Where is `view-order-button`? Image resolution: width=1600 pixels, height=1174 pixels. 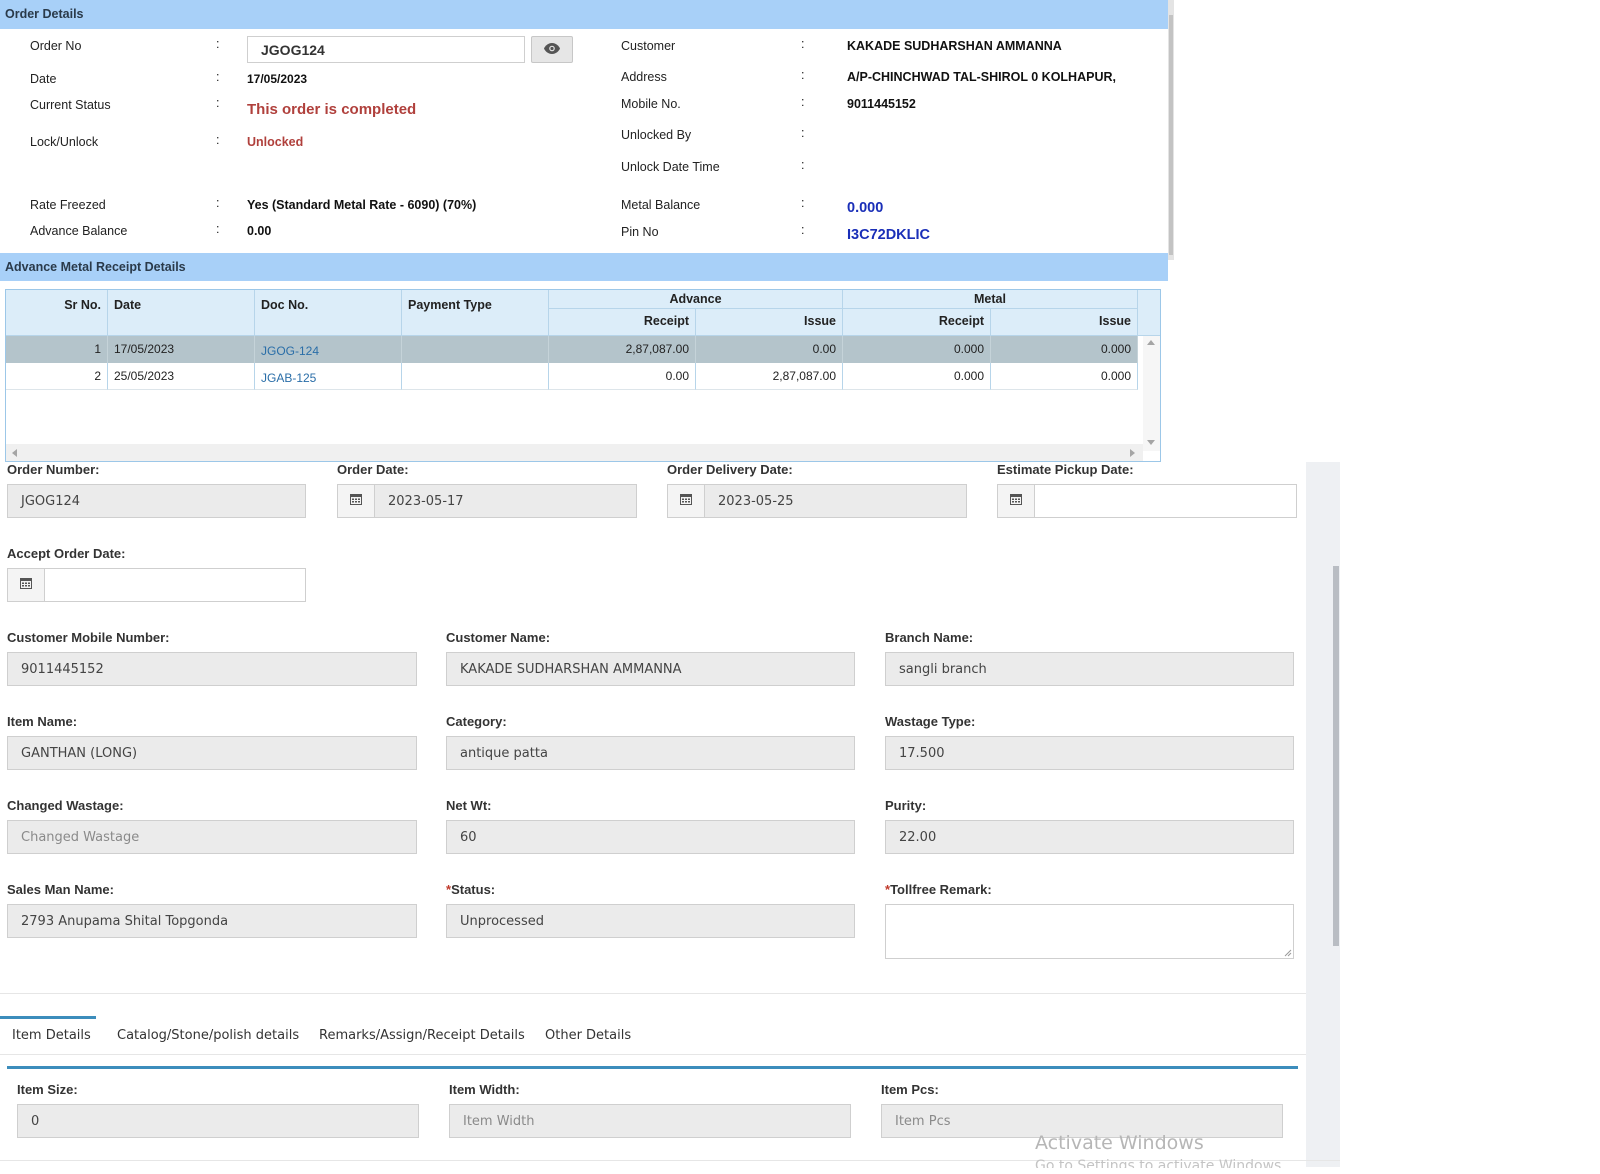
view-order-button is located at coordinates (552, 49).